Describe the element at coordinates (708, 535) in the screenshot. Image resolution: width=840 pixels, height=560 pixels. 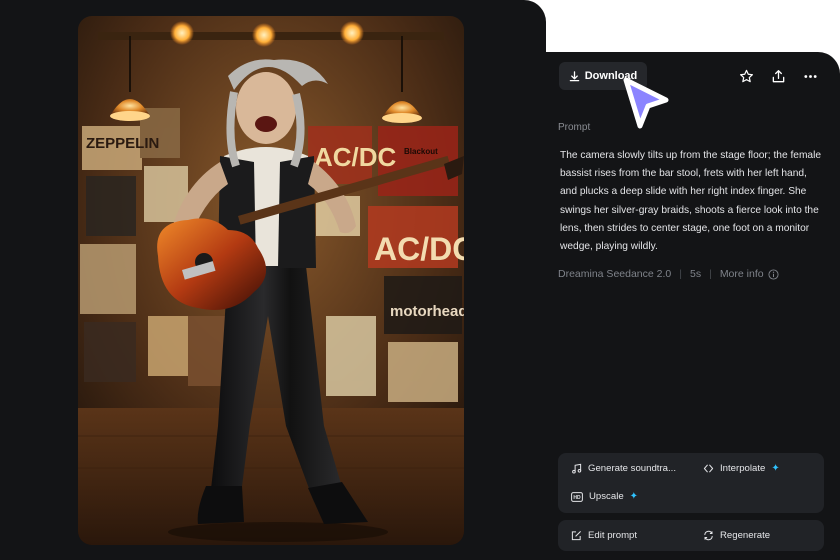
I see `regenerate-icon` at that location.